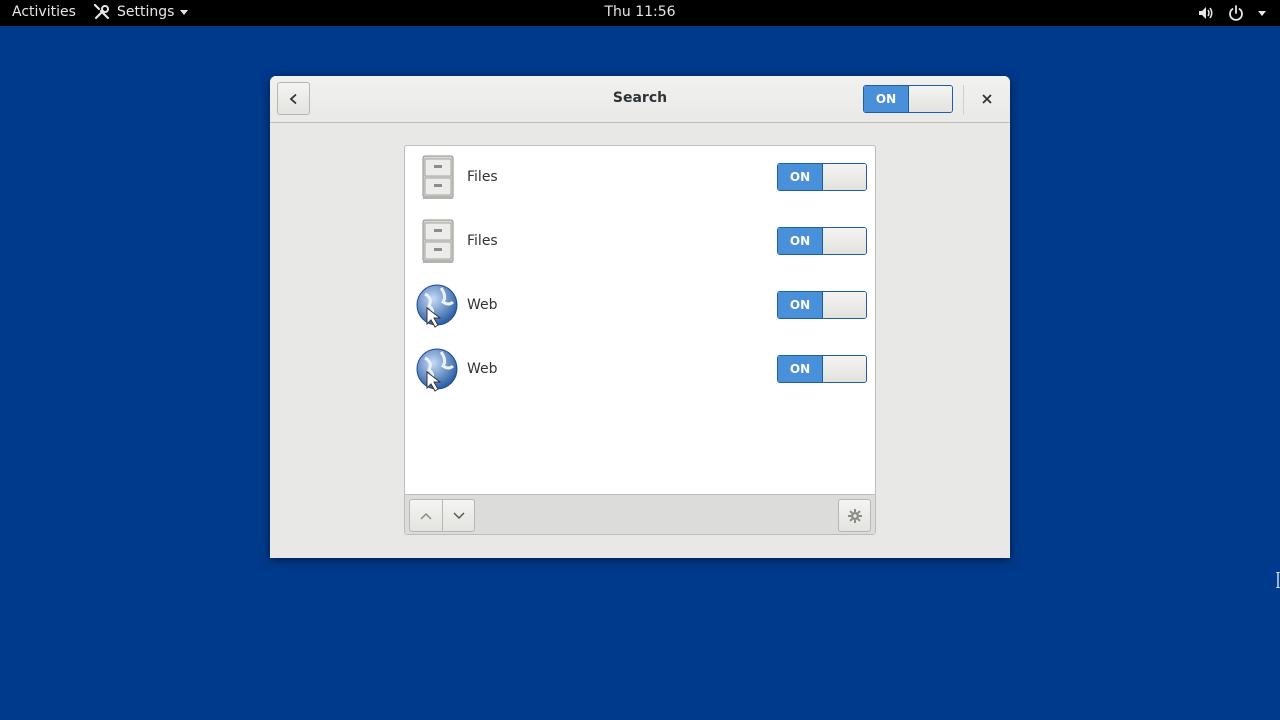 Image resolution: width=1280 pixels, height=720 pixels. What do you see at coordinates (1278, 580) in the screenshot?
I see `text-cursor-icon` at bounding box center [1278, 580].